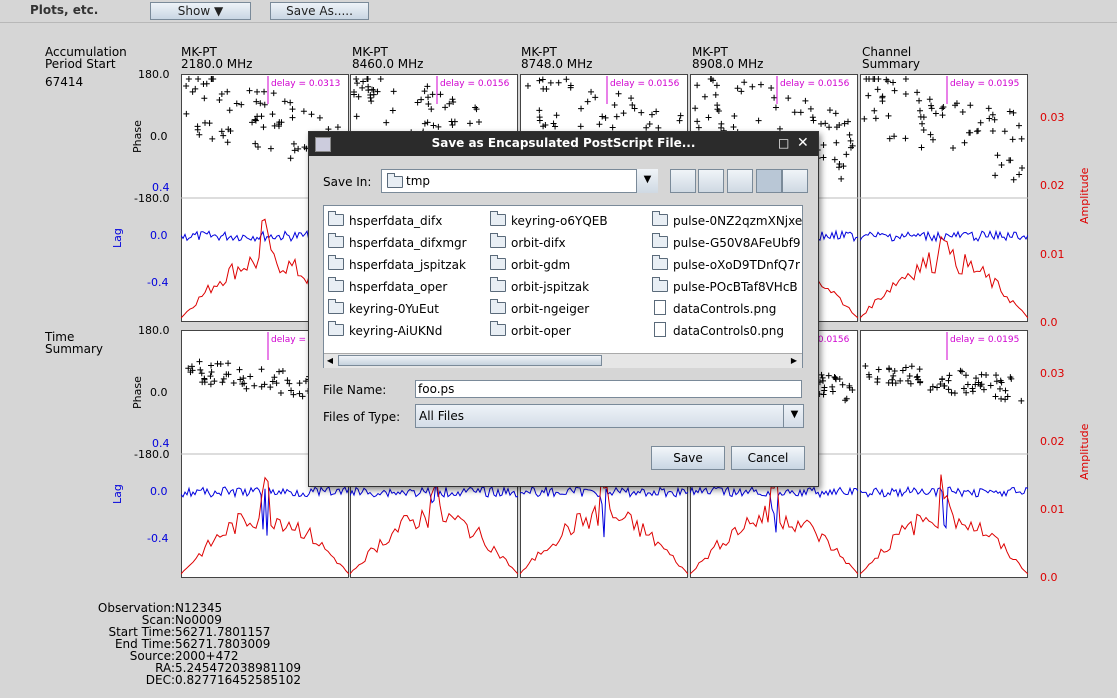 The image size is (1117, 698). I want to click on amp-tick-1-row2: 0.03, so click(1052, 373).